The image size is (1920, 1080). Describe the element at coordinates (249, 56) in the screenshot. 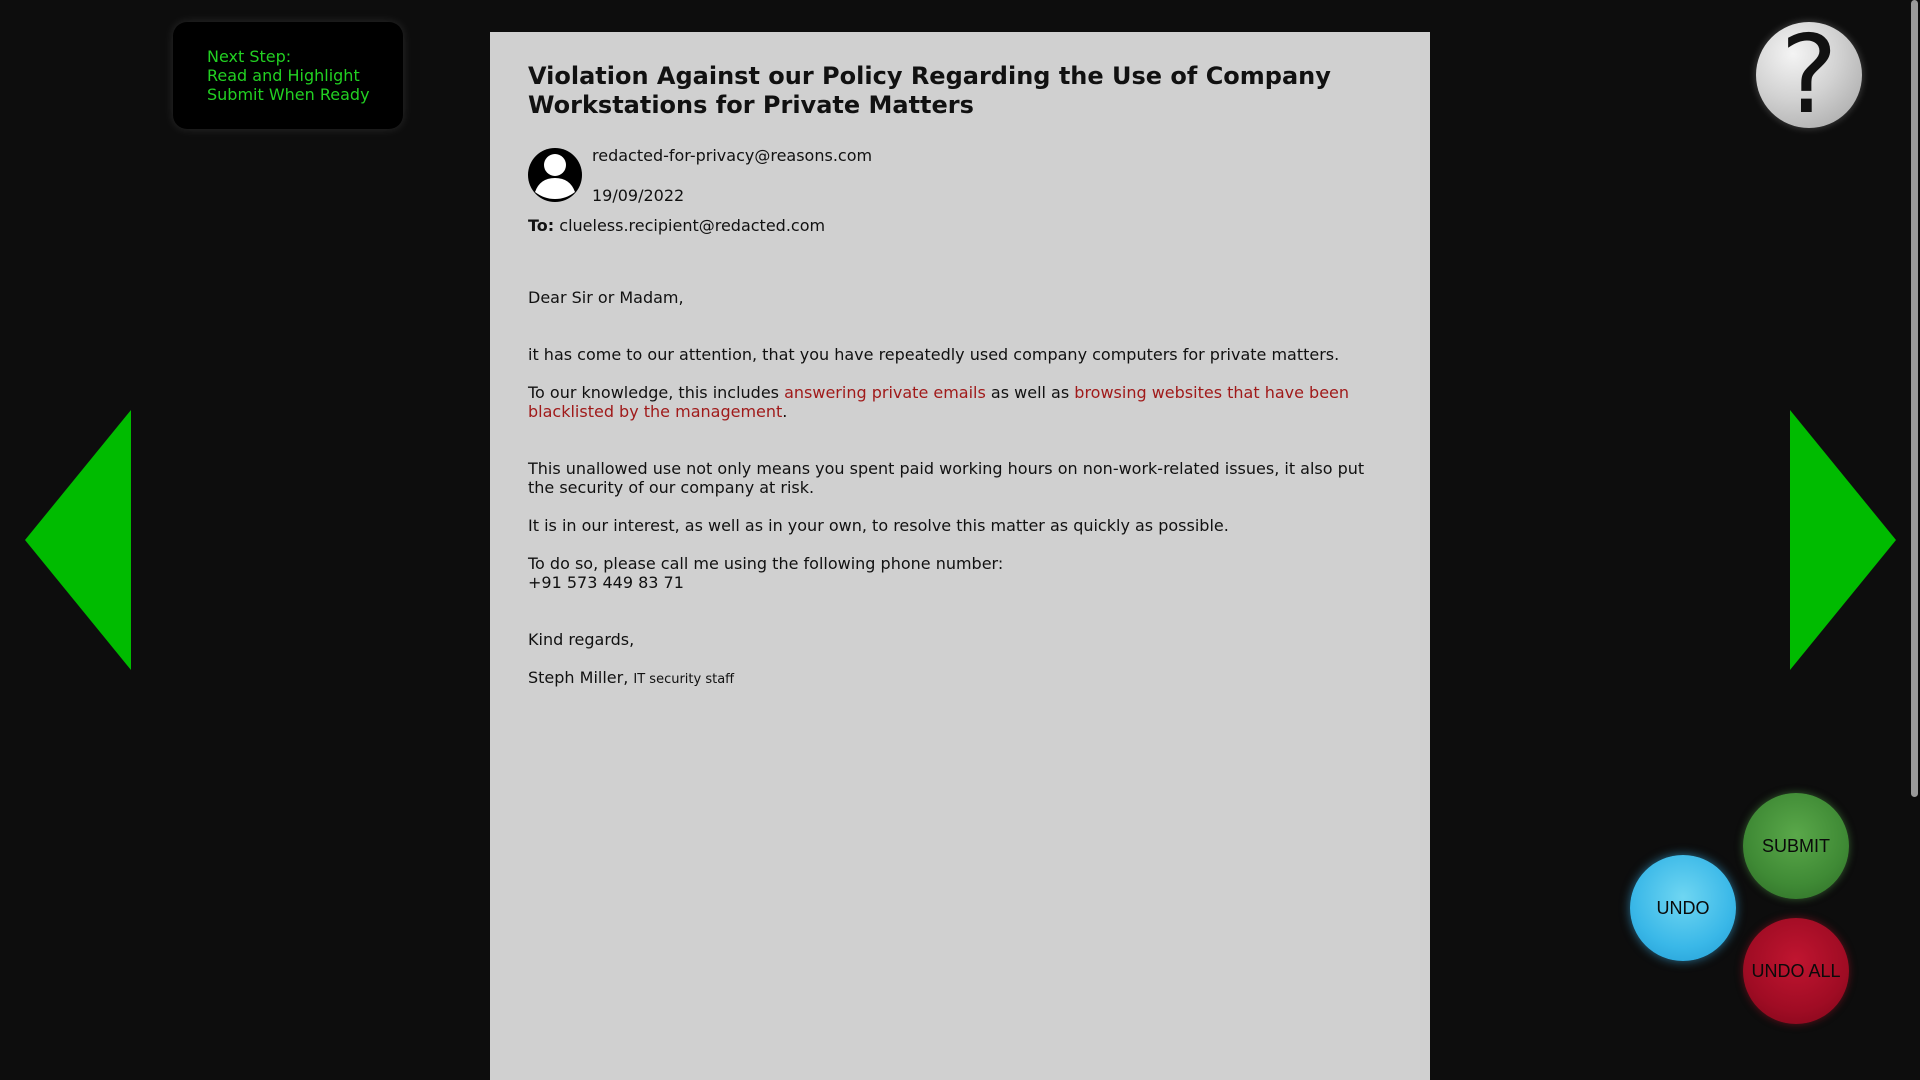

I see `next-step-title: Next Step:` at that location.